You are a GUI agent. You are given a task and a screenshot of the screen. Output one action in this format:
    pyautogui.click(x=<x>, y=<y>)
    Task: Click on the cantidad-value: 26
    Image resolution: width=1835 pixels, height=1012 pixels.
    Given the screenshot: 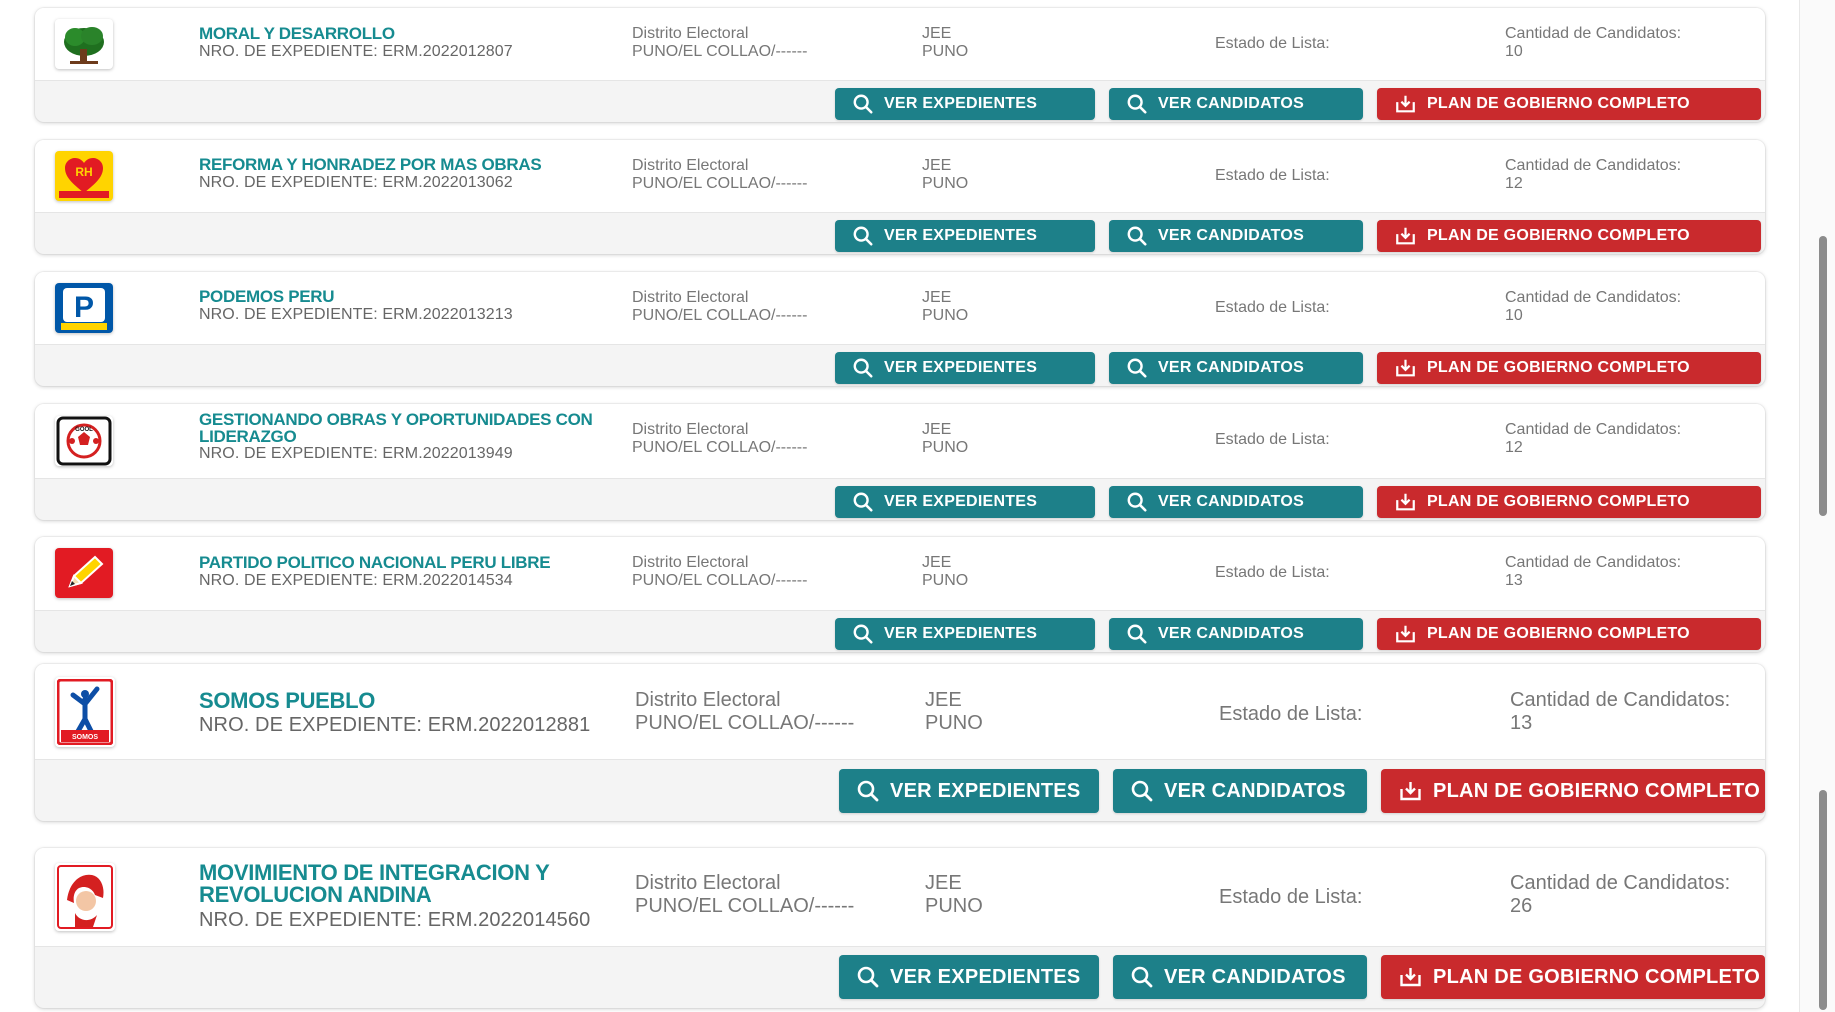 What is the action you would take?
    pyautogui.click(x=1521, y=906)
    